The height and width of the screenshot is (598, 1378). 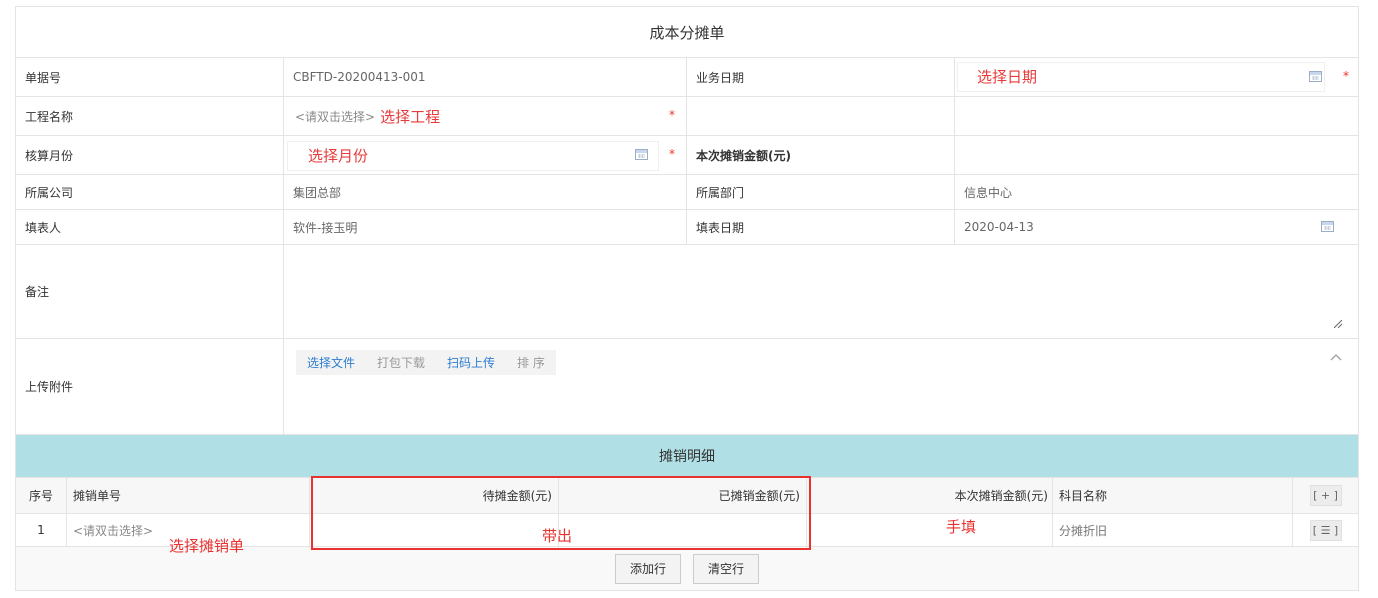 What do you see at coordinates (485, 155) in the screenshot?
I see `month-cell: 选择月份 *` at bounding box center [485, 155].